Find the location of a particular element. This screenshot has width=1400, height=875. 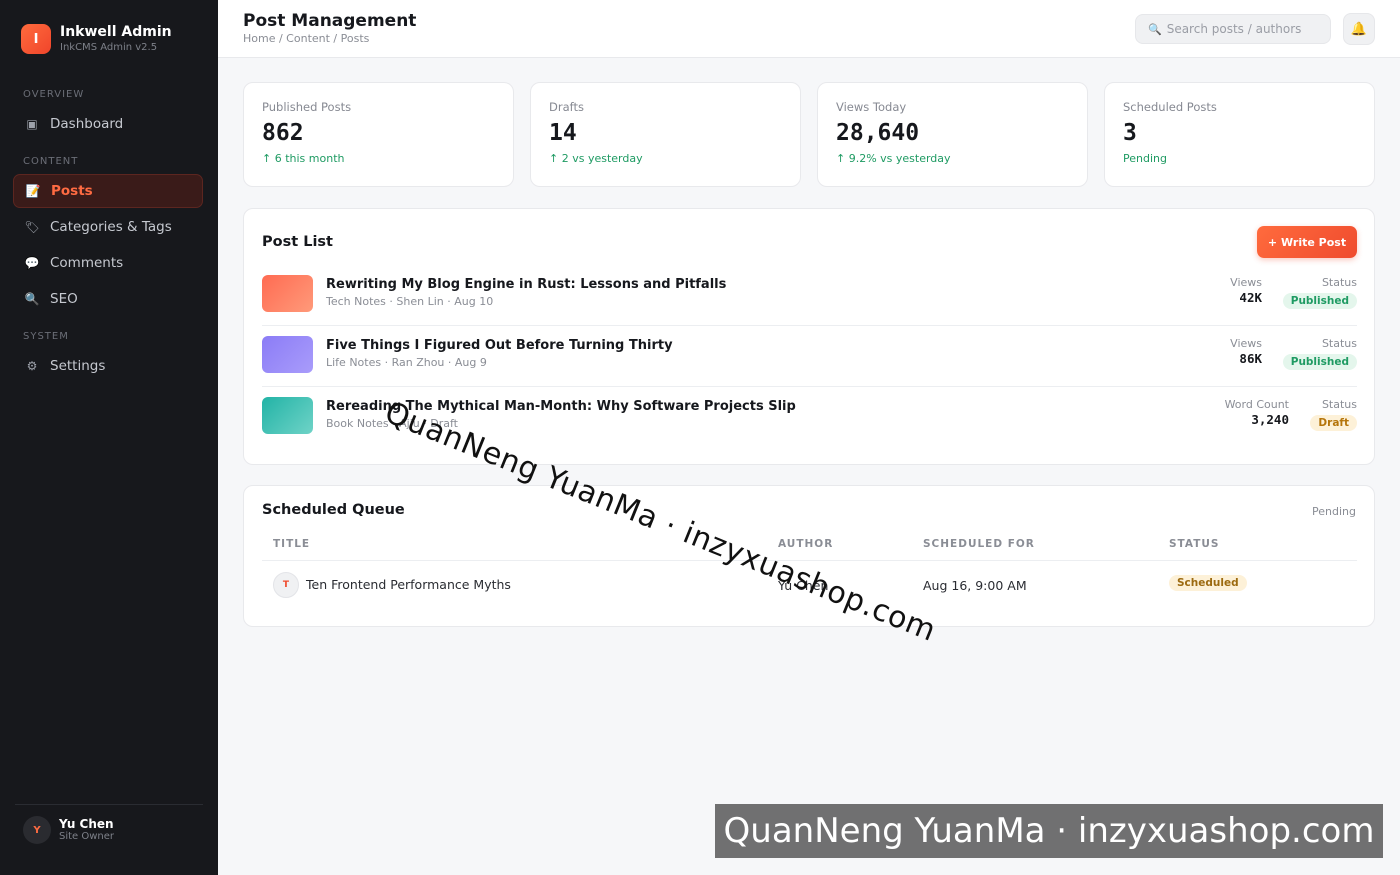

avatar: T is located at coordinates (286, 585).